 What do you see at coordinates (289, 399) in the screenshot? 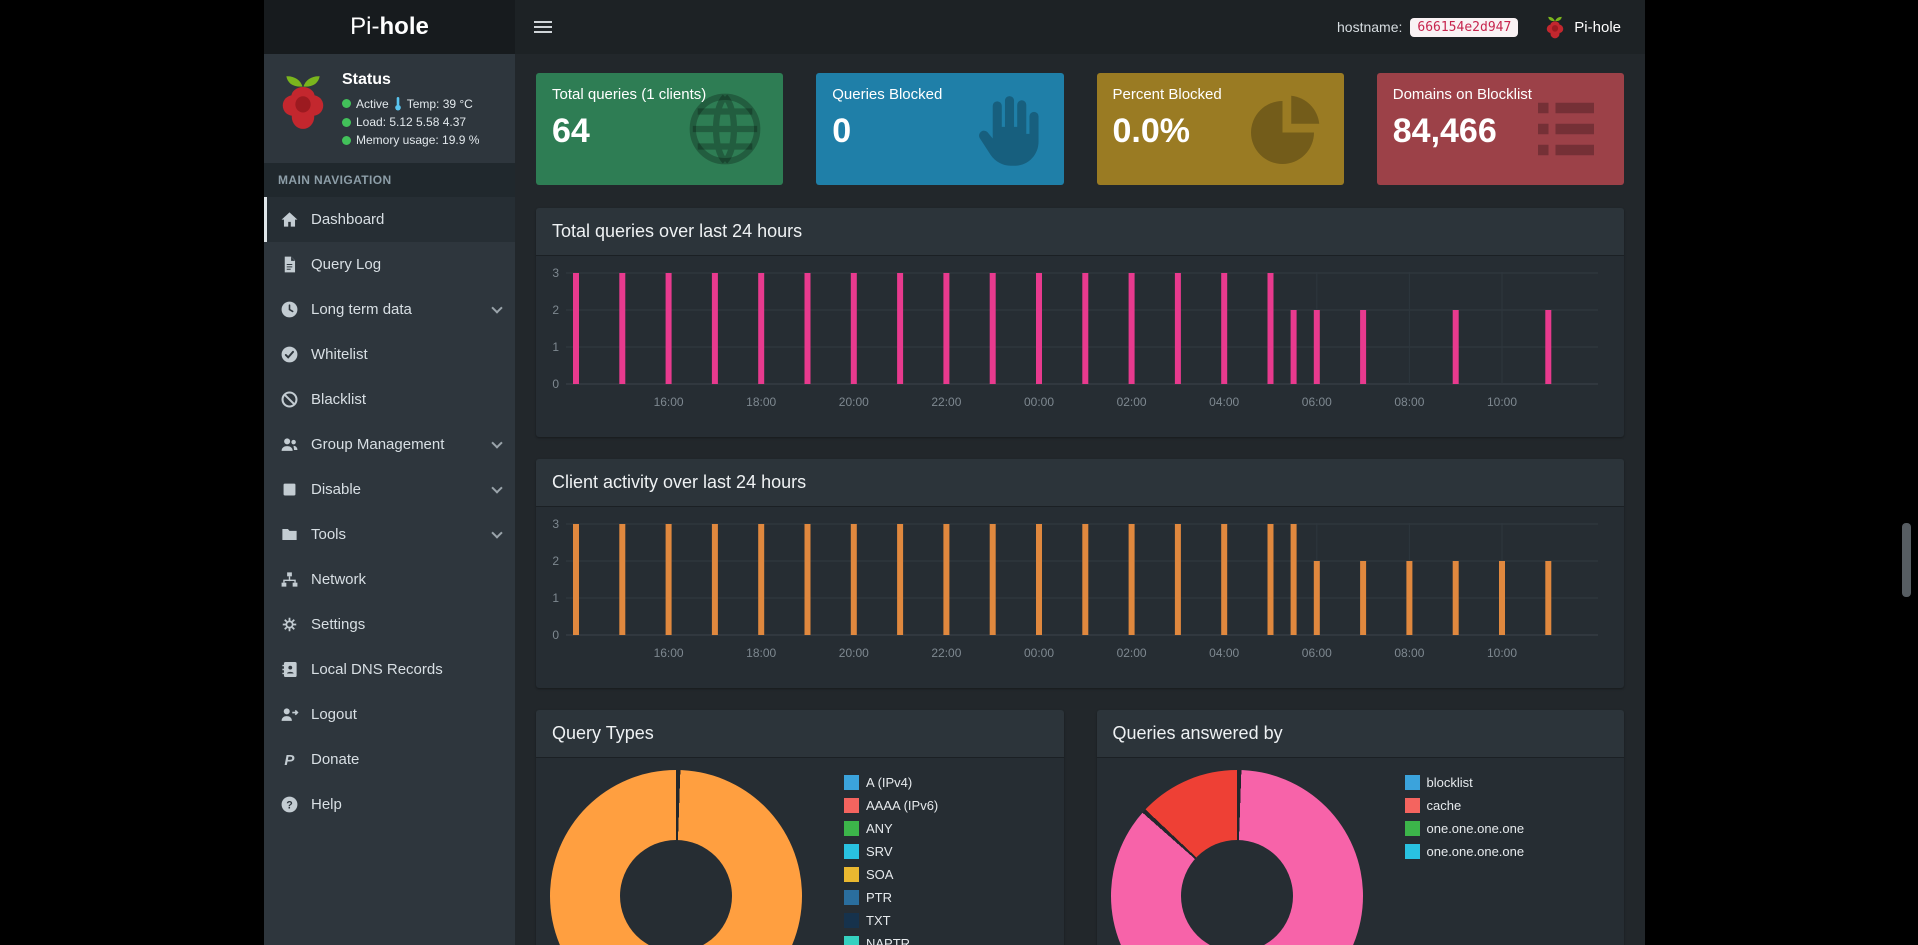
I see `ban-icon` at bounding box center [289, 399].